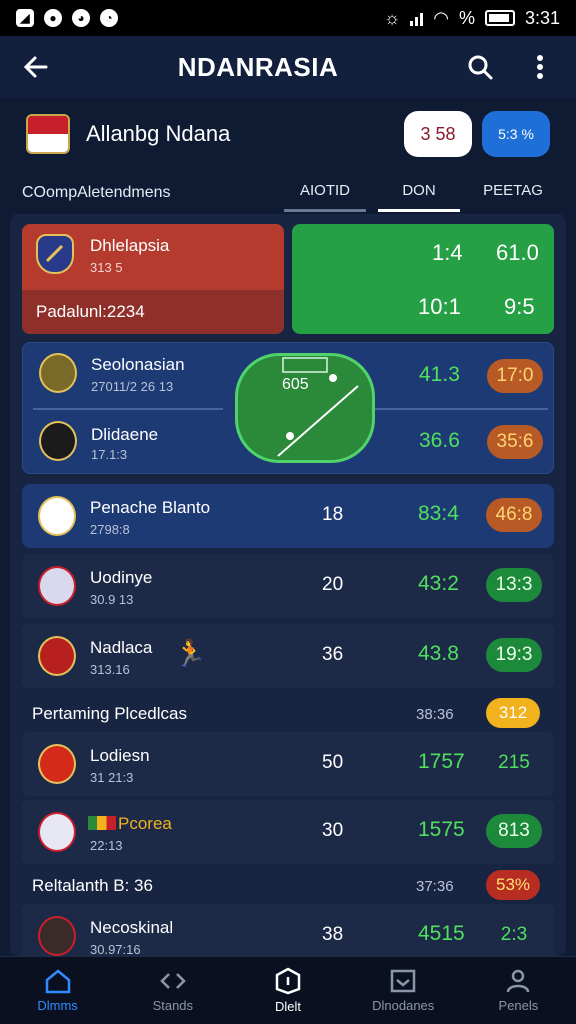 The image size is (576, 1024). Describe the element at coordinates (145, 823) in the screenshot. I see `row-name: Pcorea` at that location.